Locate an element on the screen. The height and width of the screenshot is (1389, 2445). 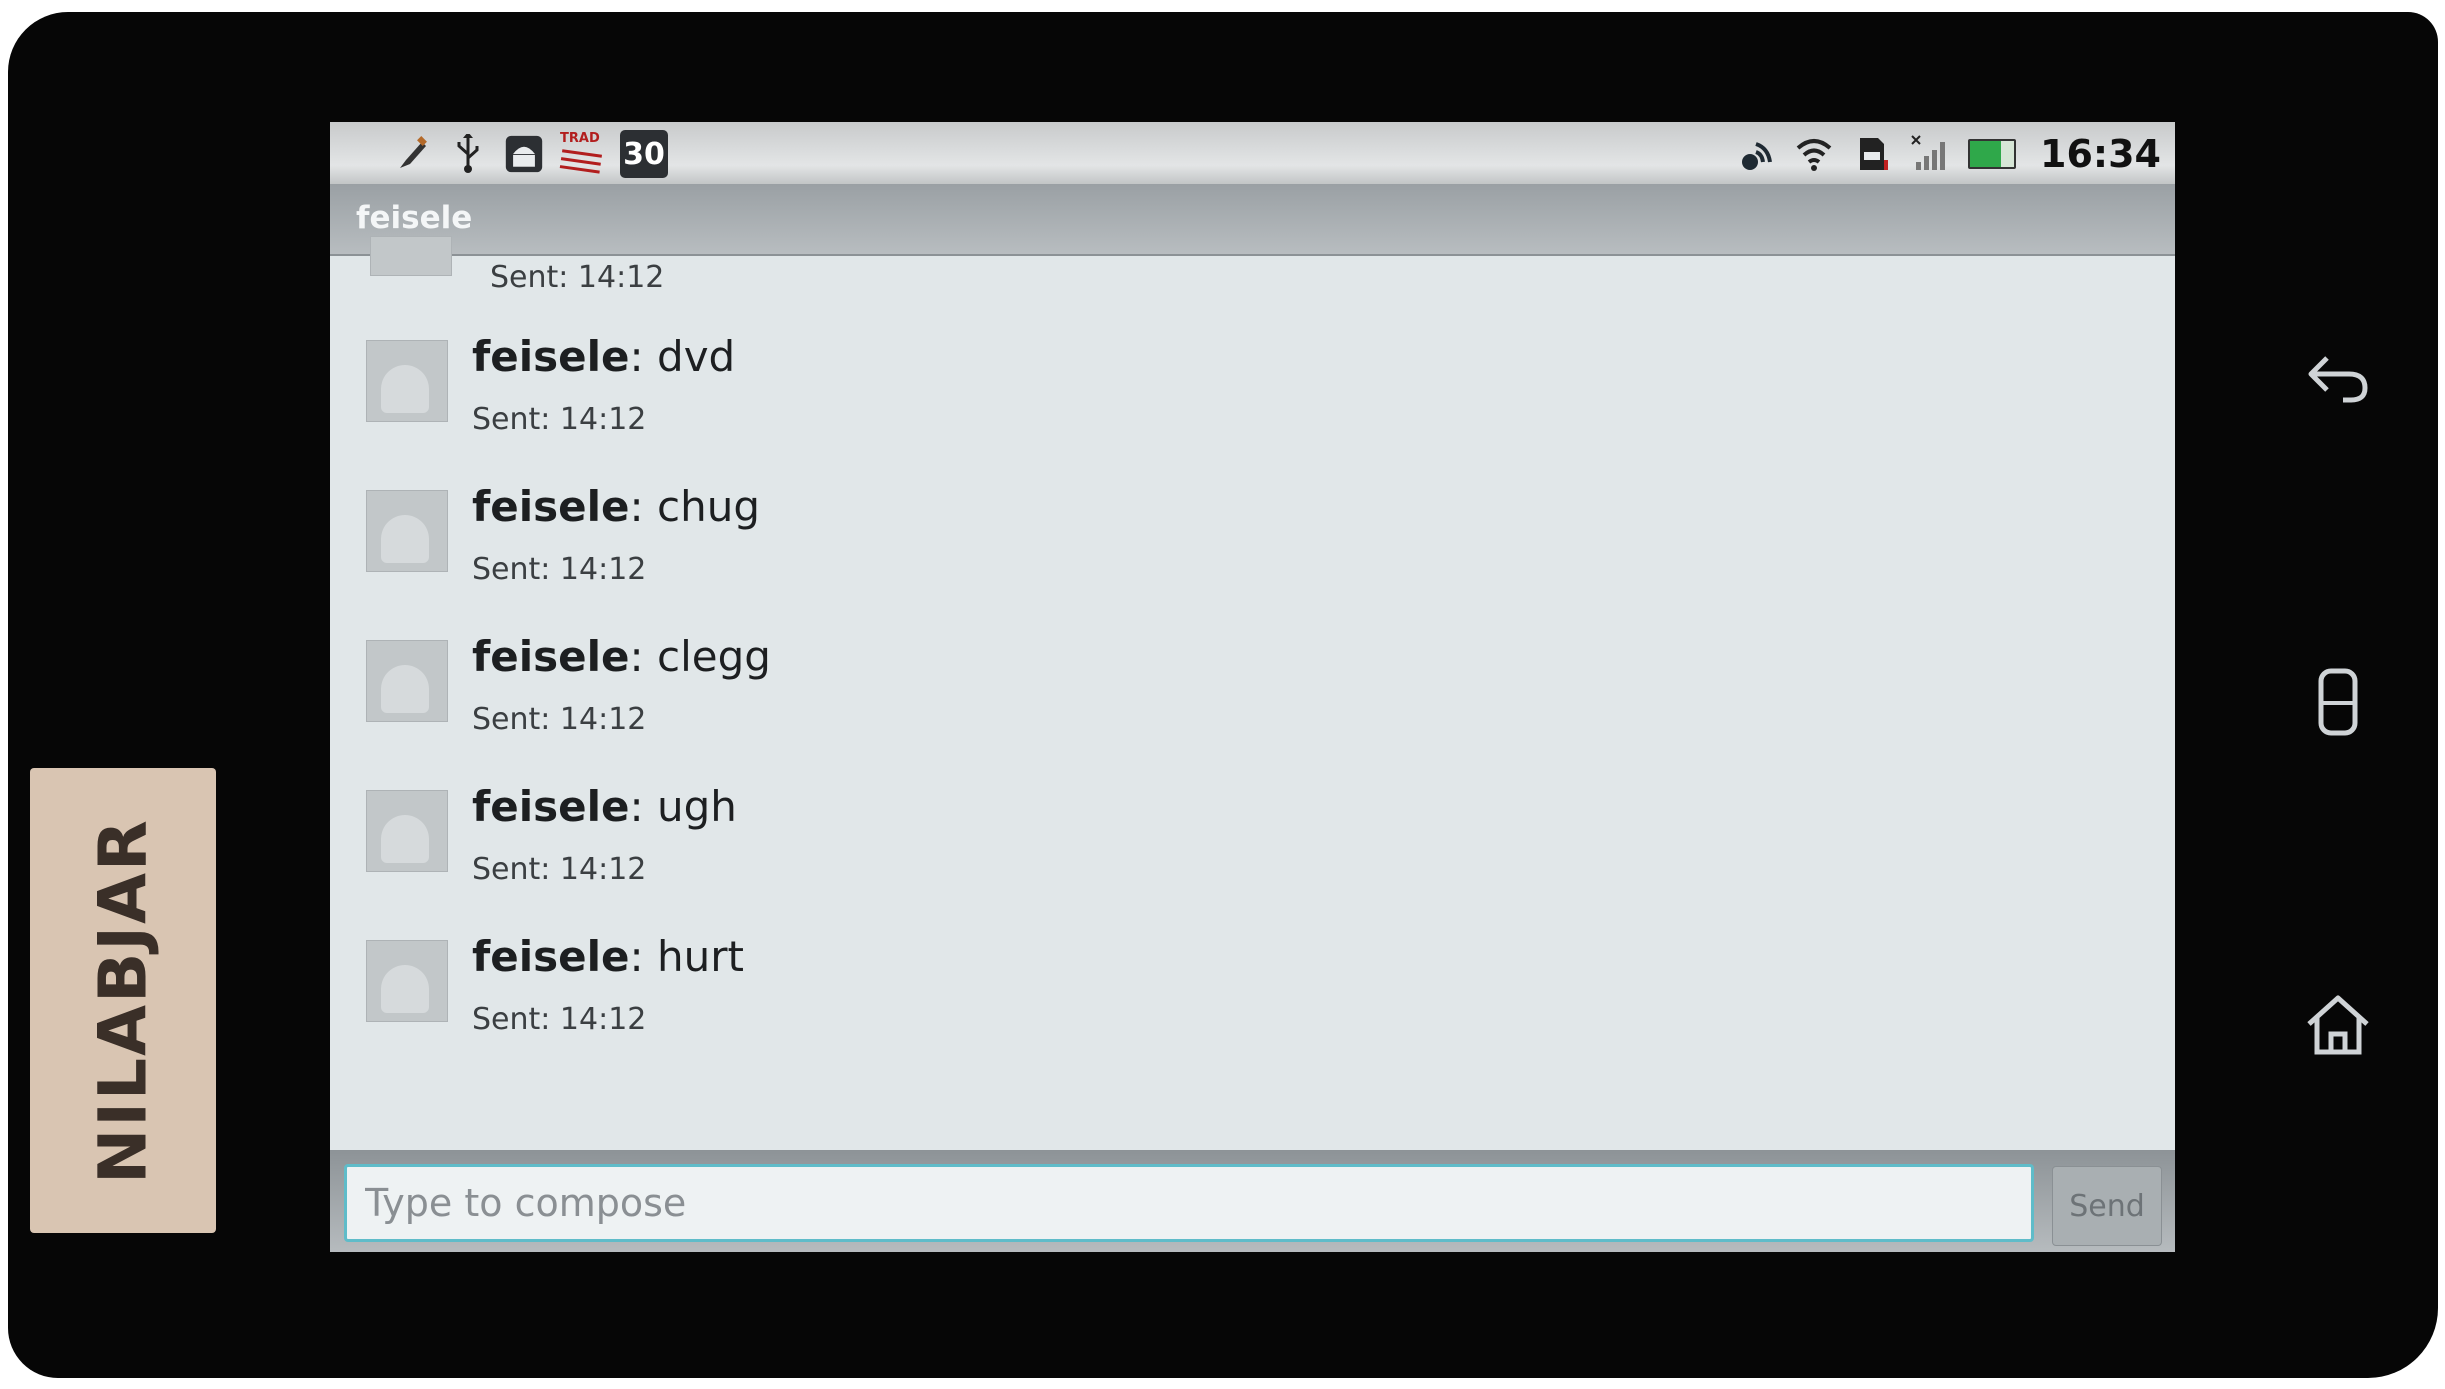
pen-icon is located at coordinates (412, 154).